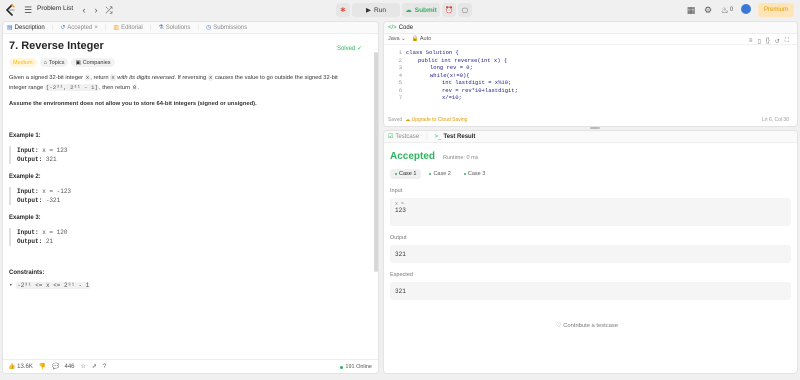 This screenshot has width=800, height=380. I want to click on like-button: 👍 13.6K, so click(20, 366).